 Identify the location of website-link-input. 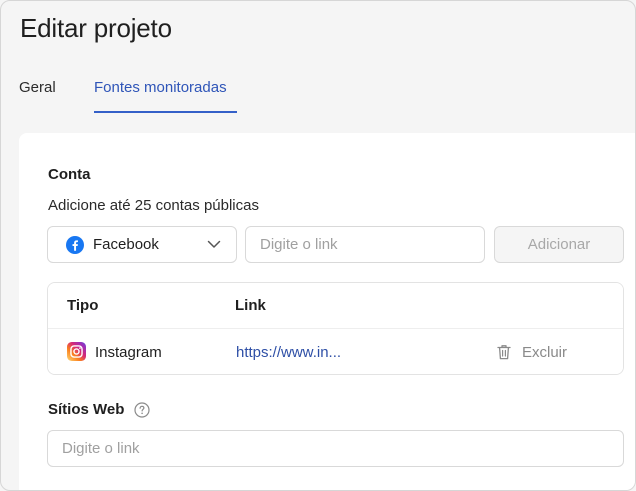
(335, 448).